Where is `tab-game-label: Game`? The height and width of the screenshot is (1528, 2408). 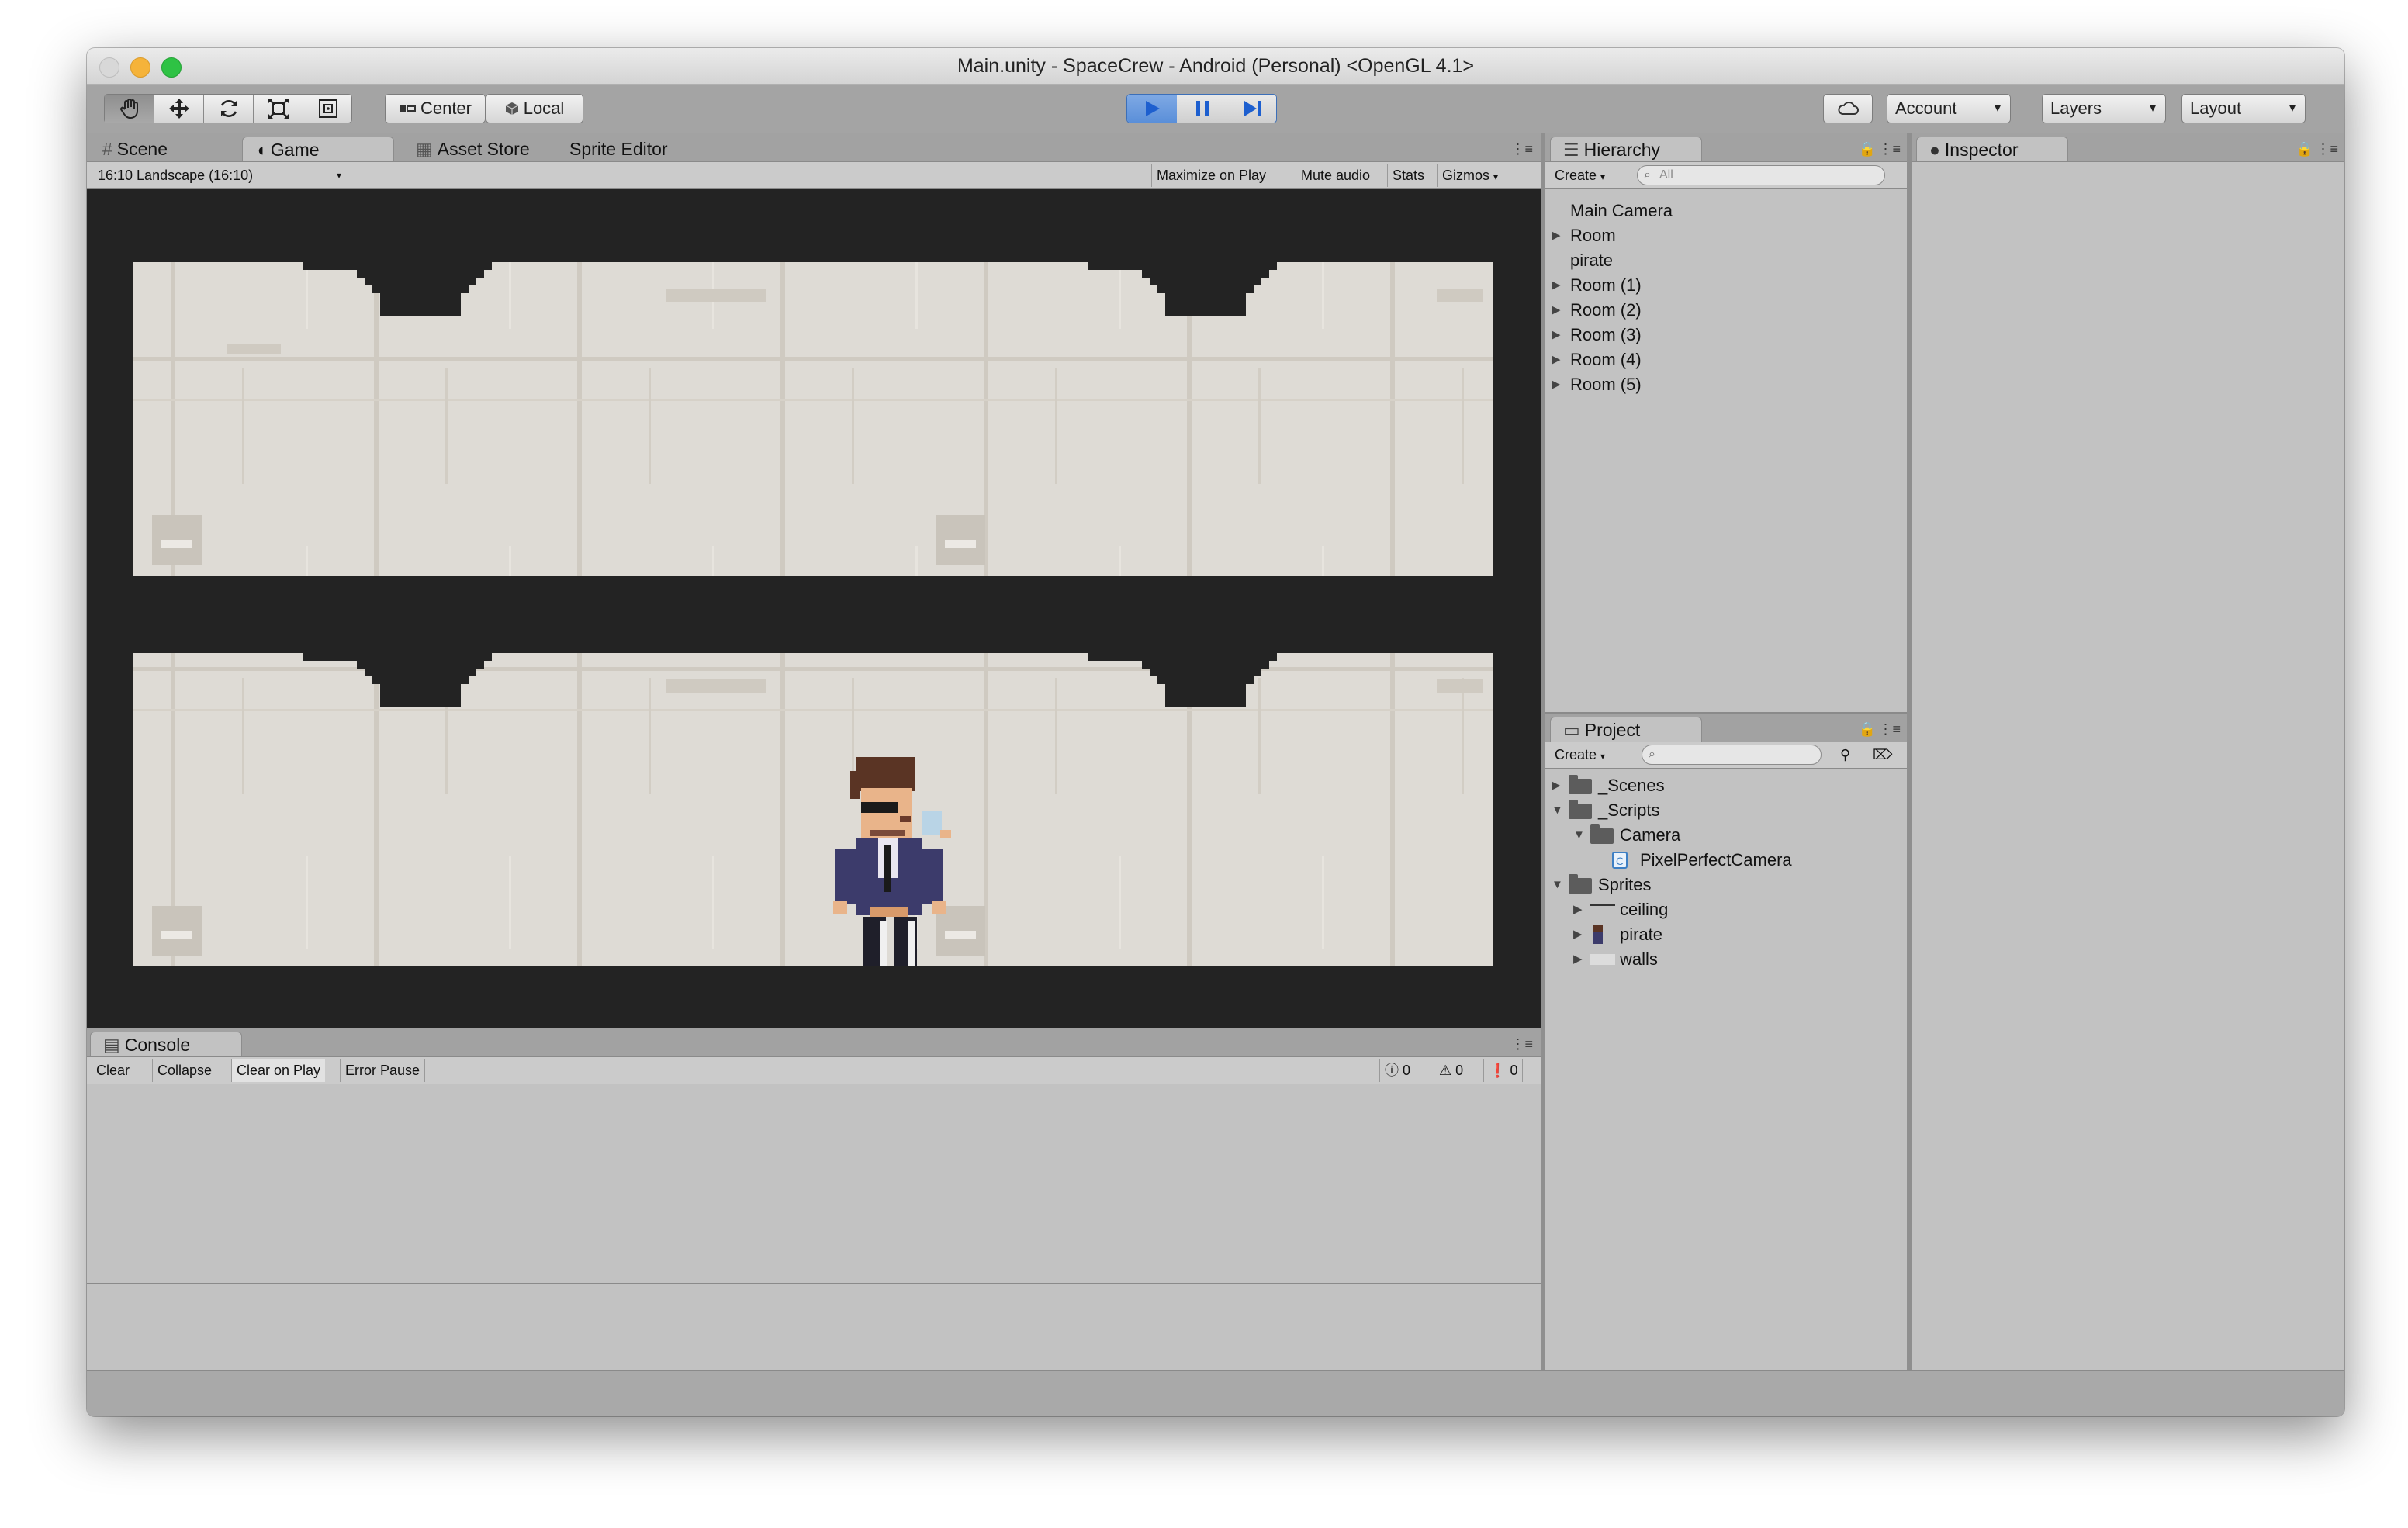 tab-game-label: Game is located at coordinates (295, 150).